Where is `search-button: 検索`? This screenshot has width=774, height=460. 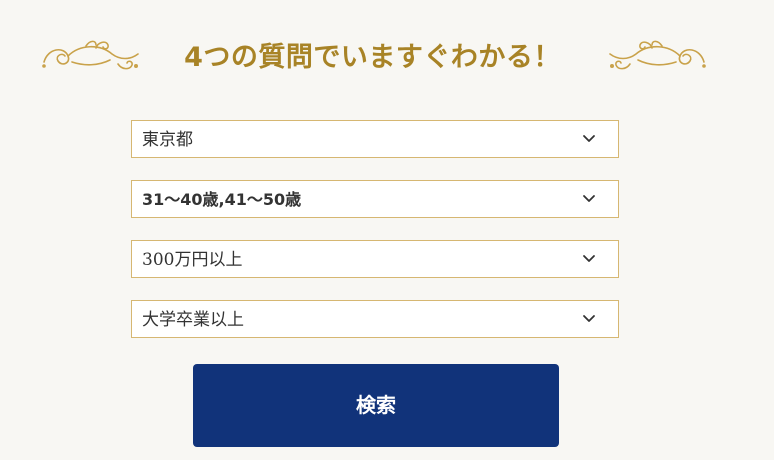
search-button: 検索 is located at coordinates (376, 405).